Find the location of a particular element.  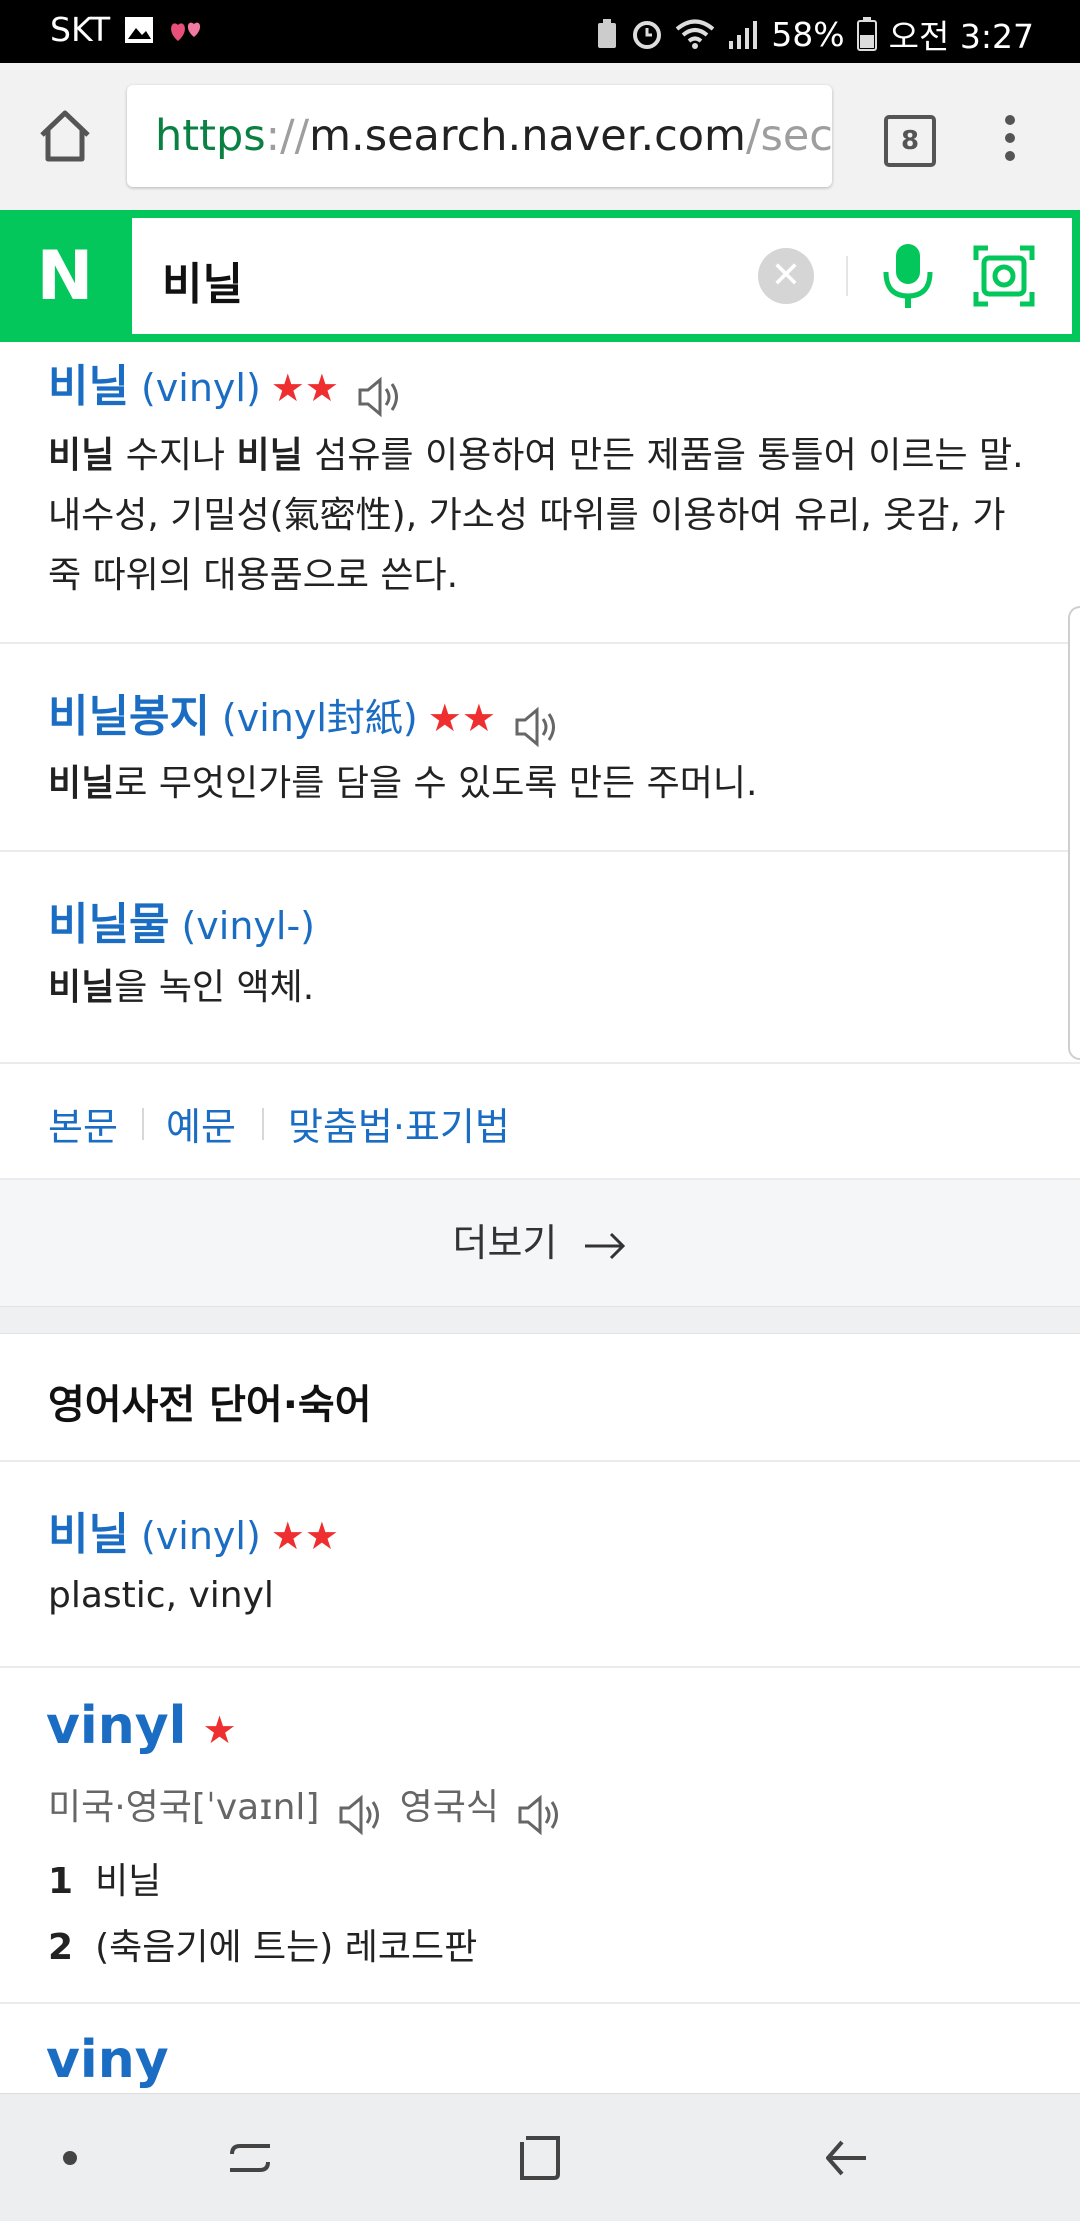

section-title: 영어사전 단어·숙어 is located at coordinates (210, 1405).